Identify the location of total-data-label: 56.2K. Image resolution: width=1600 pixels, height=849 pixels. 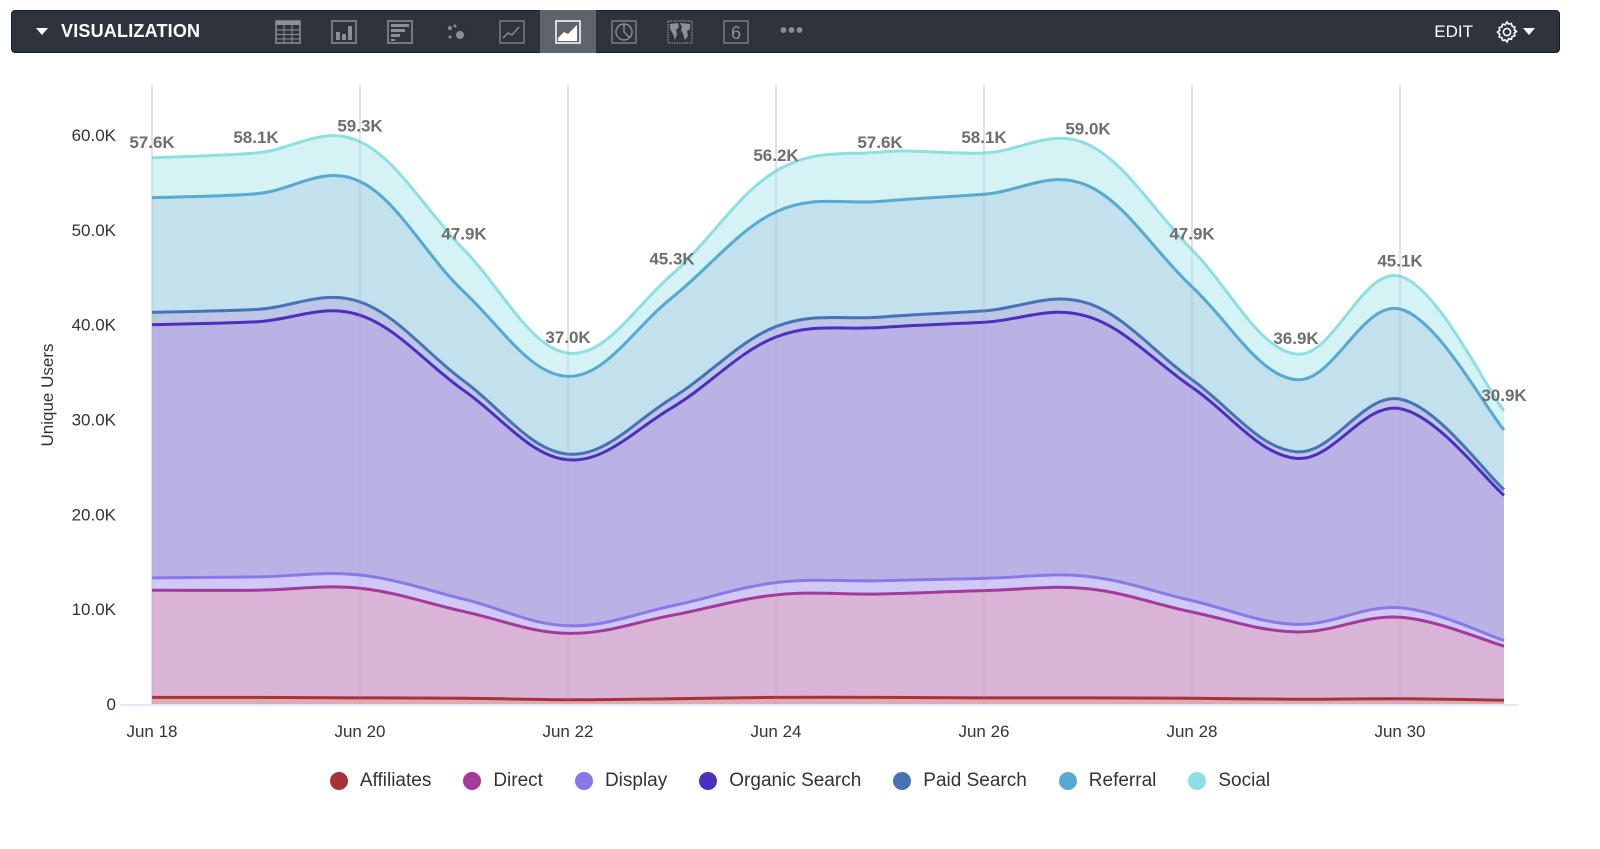
(776, 155).